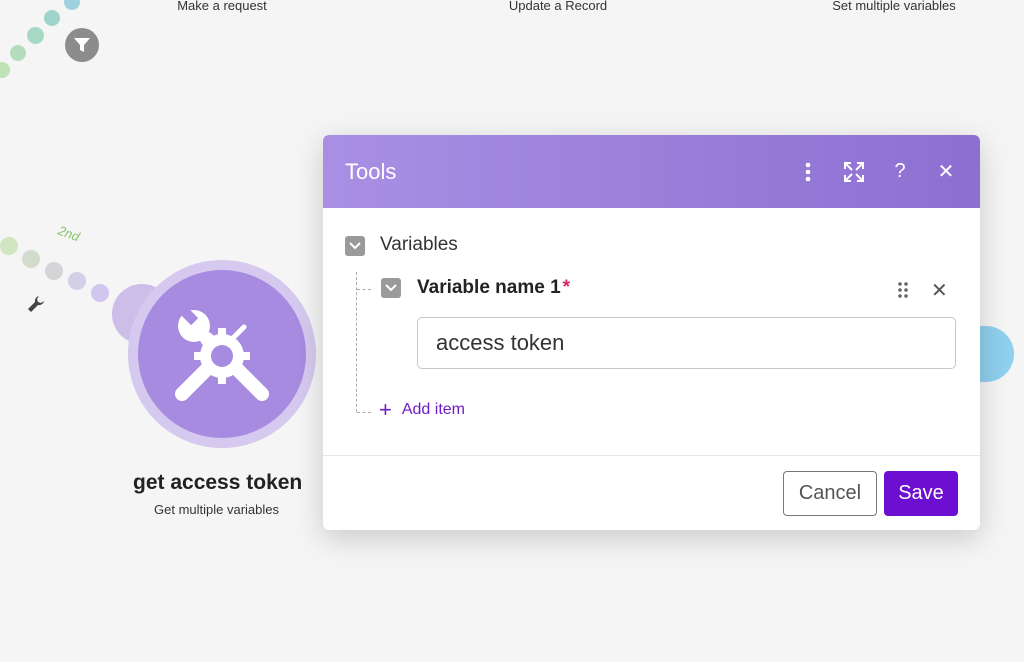  I want to click on dialog-footer: Cancel Save, so click(651, 492).